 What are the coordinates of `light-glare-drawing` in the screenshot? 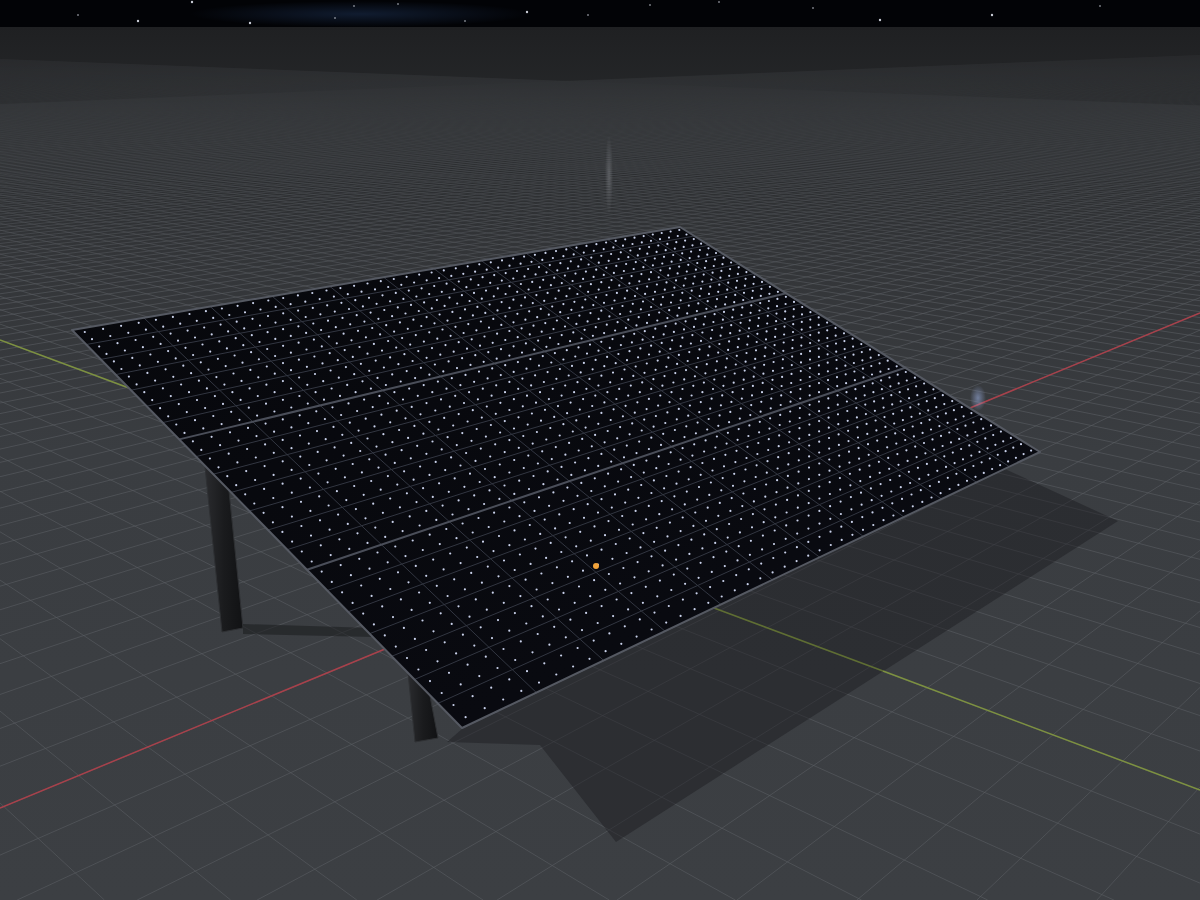 It's located at (978, 398).